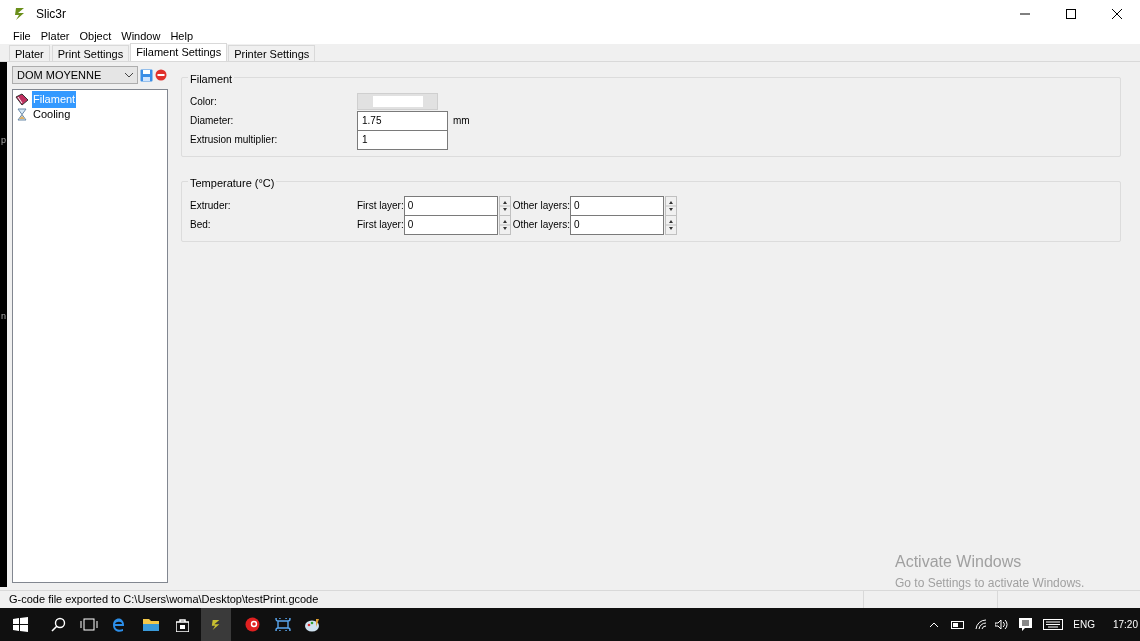  I want to click on shopping-bag-icon, so click(182, 624).